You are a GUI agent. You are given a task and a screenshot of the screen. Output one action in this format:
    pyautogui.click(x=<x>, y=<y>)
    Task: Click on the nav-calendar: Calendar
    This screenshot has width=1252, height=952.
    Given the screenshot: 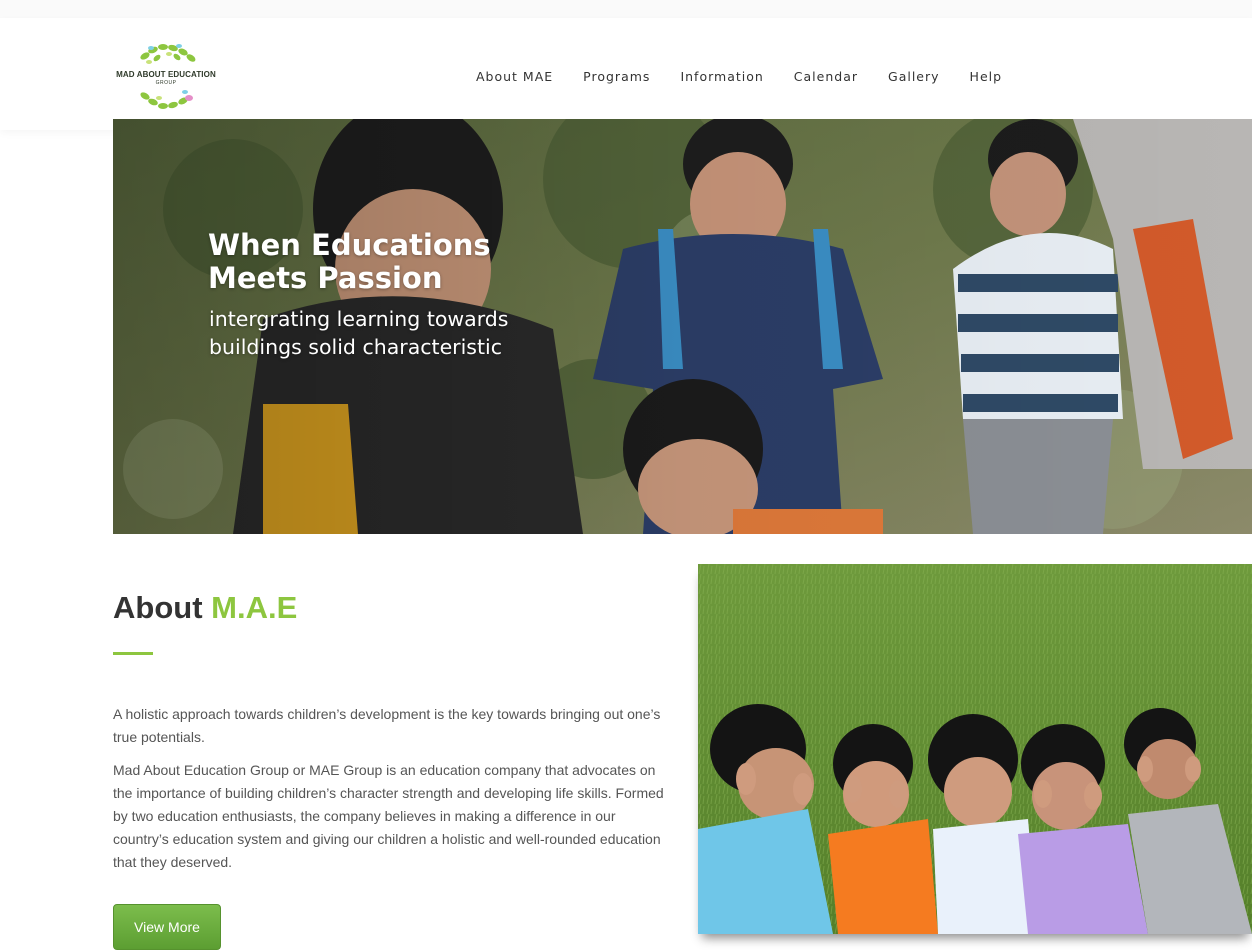 What is the action you would take?
    pyautogui.click(x=826, y=76)
    